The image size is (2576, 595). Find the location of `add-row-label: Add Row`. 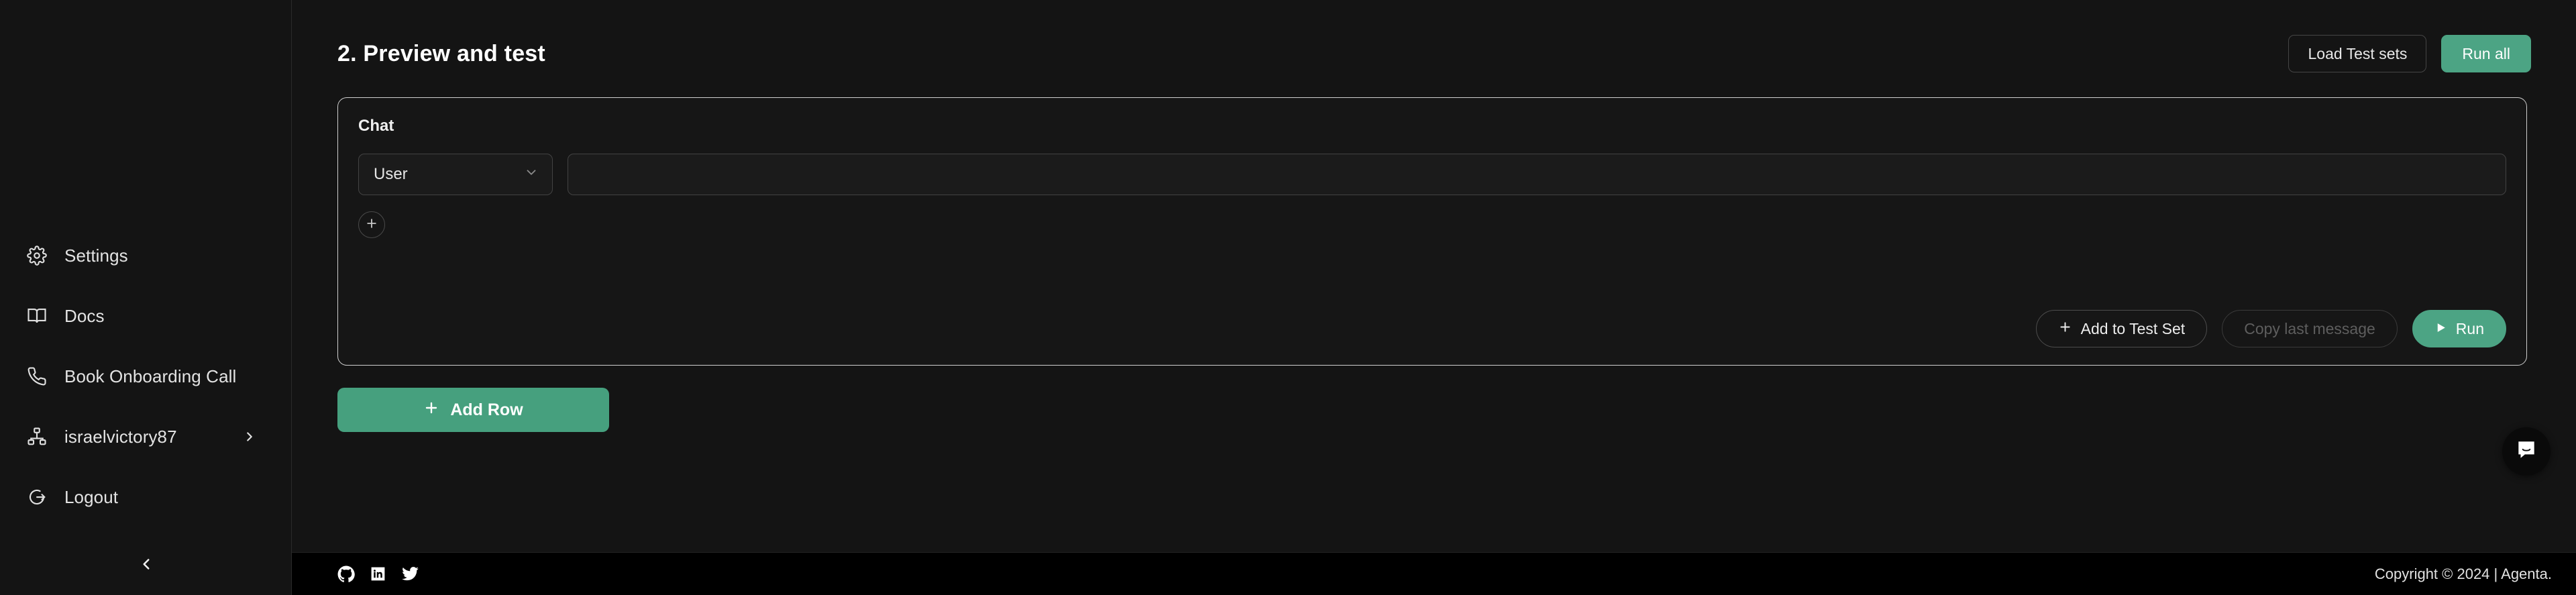

add-row-label: Add Row is located at coordinates (486, 409).